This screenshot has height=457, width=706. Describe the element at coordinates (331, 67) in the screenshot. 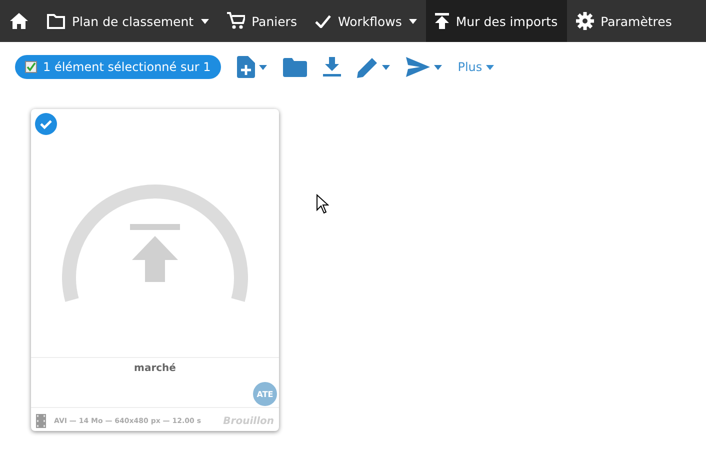

I see `download-icon` at that location.